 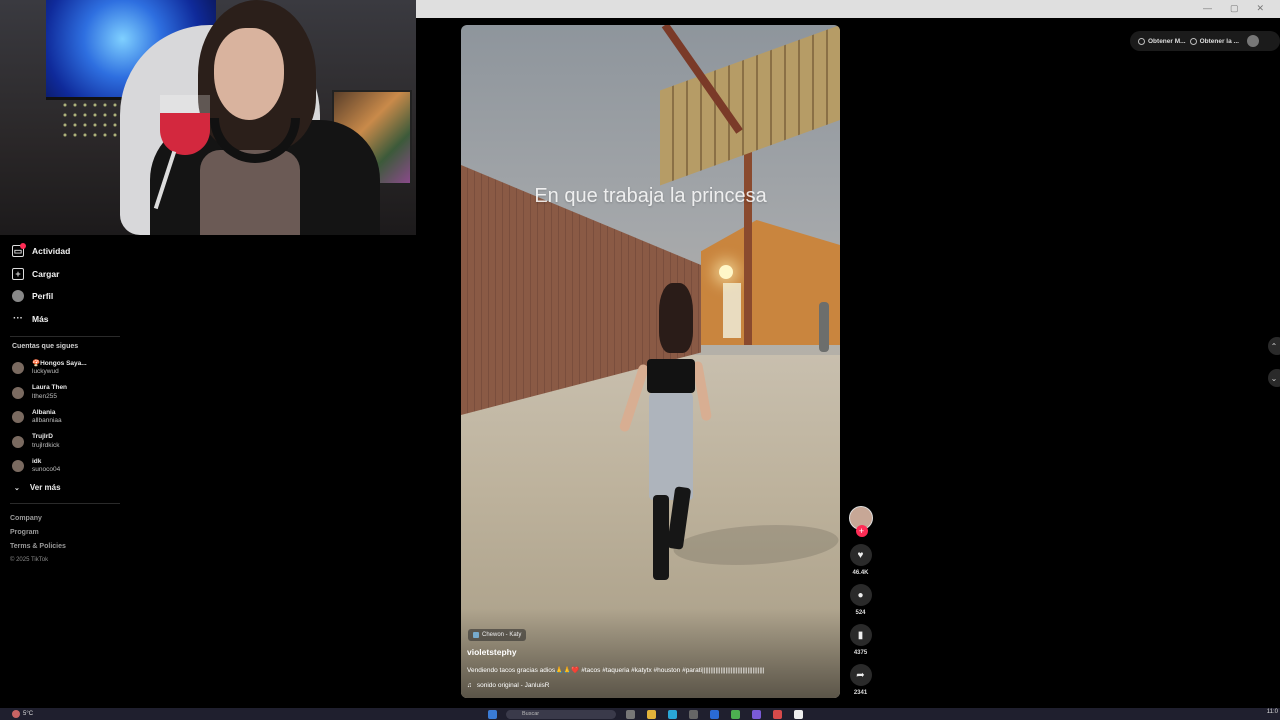 What do you see at coordinates (513, 685) in the screenshot?
I see `sound-label: sonido original - JanluisR` at bounding box center [513, 685].